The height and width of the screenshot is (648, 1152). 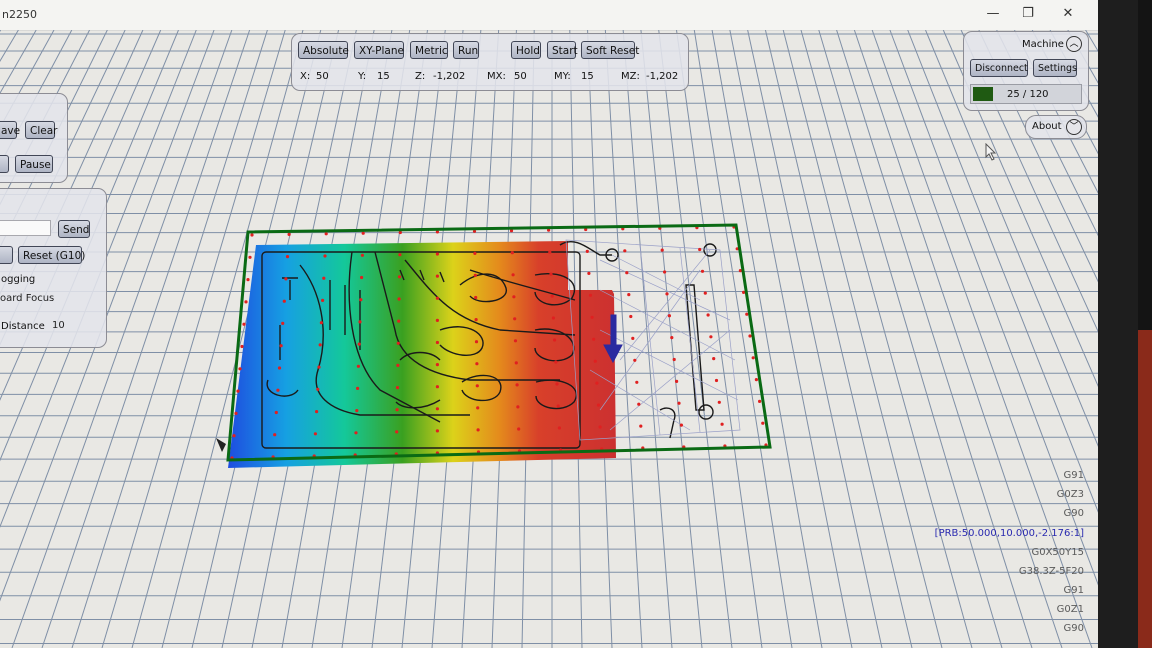 I want to click on command-input, so click(x=25, y=228).